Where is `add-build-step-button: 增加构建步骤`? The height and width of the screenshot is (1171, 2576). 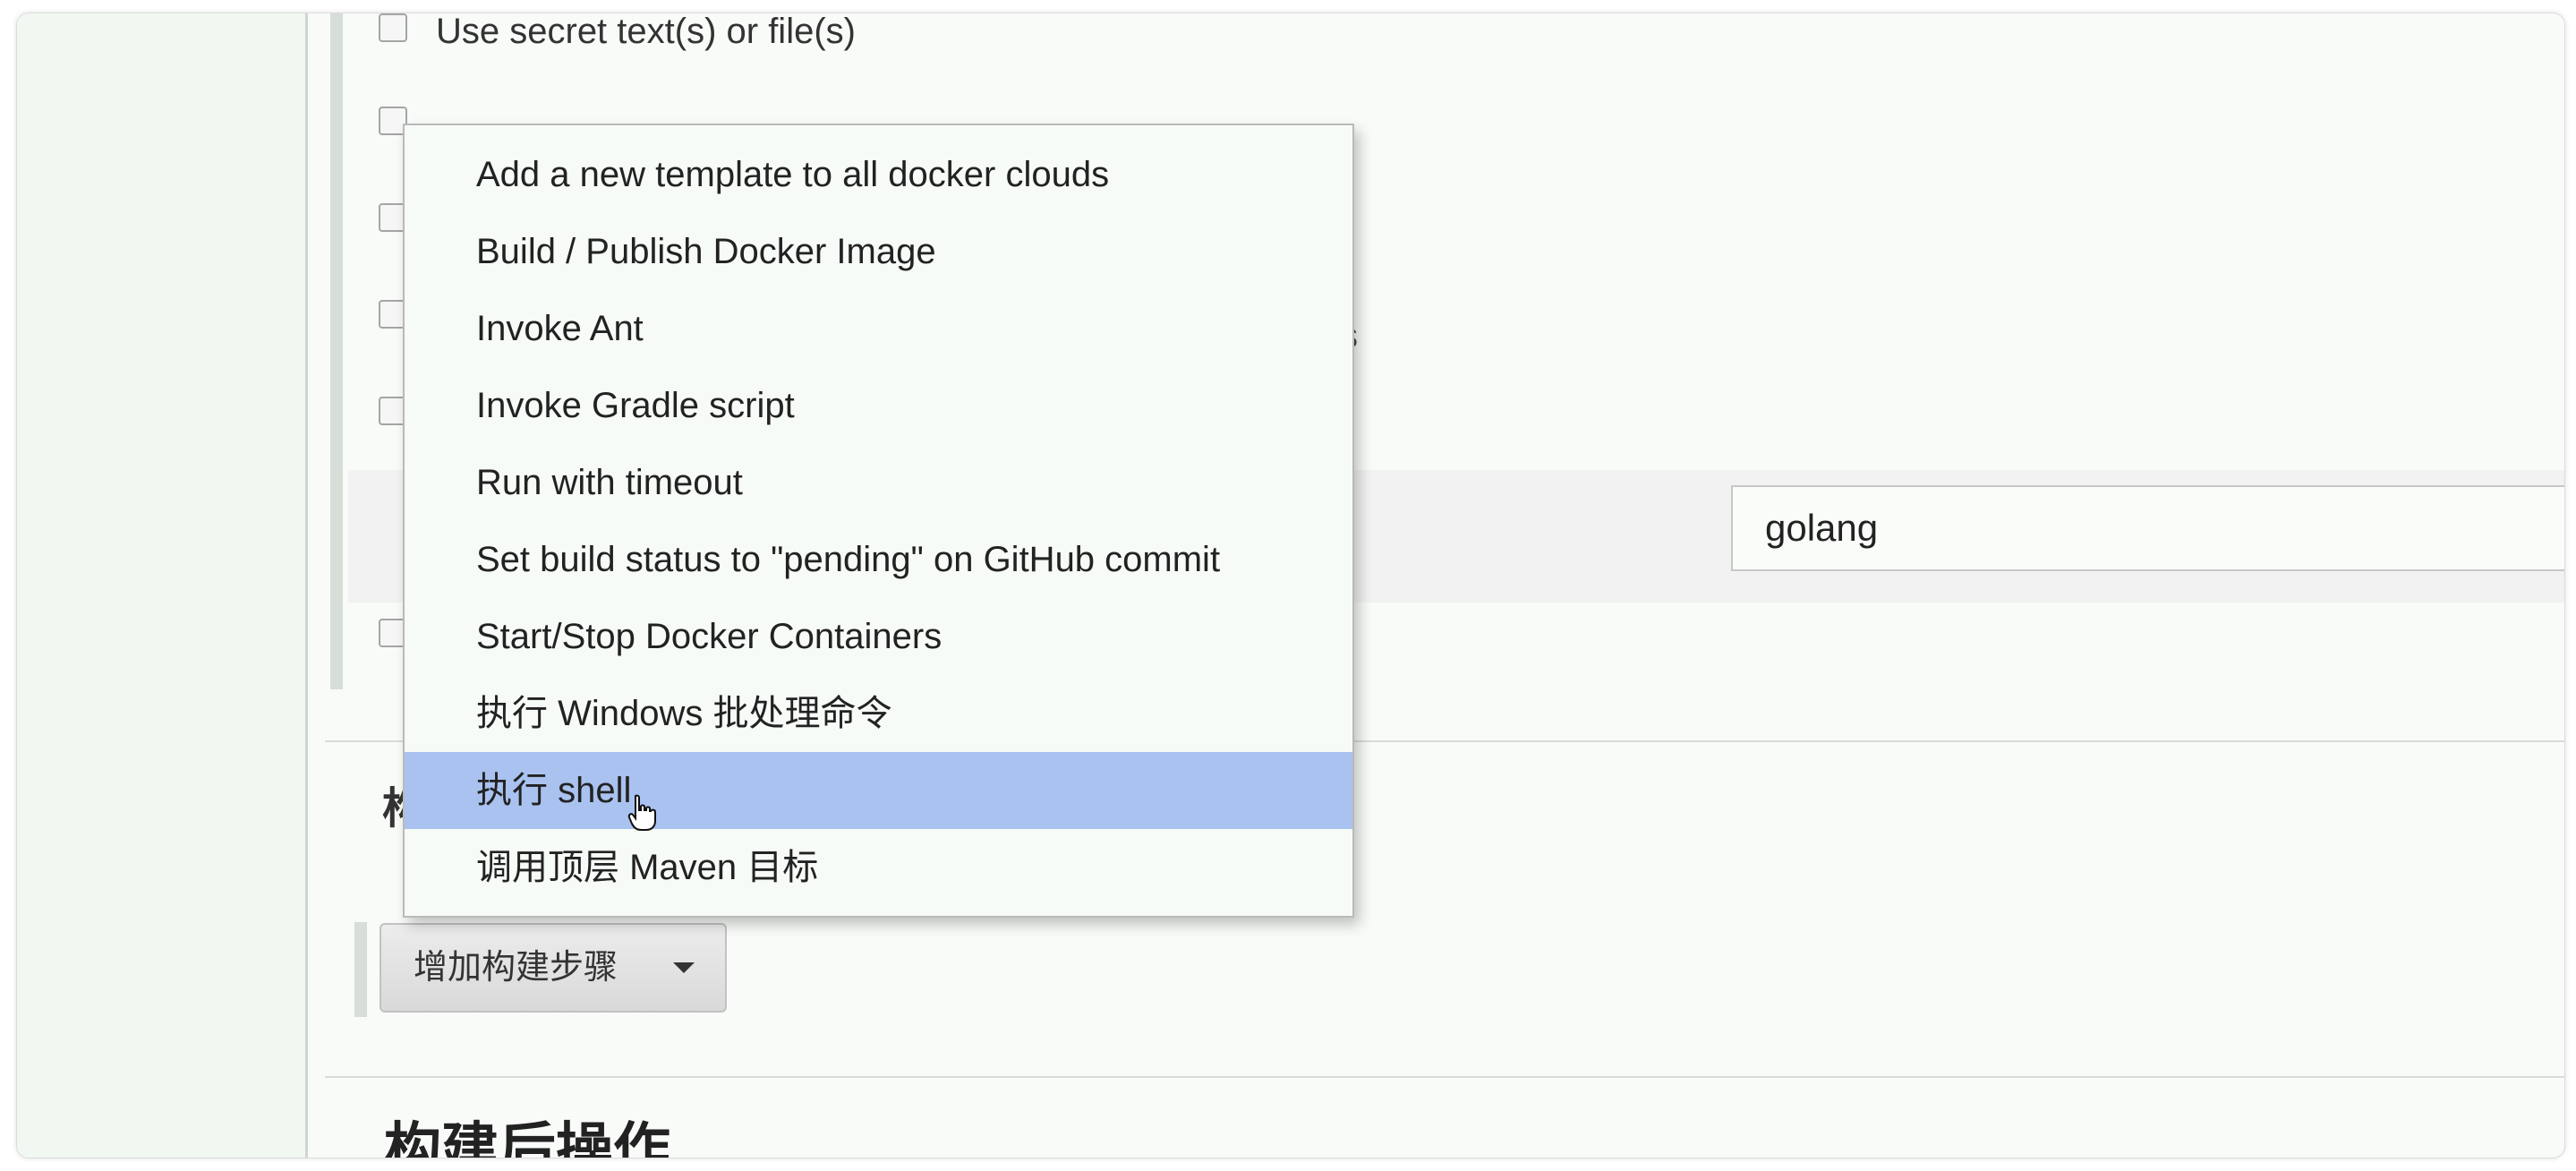 add-build-step-button: 增加构建步骤 is located at coordinates (553, 968).